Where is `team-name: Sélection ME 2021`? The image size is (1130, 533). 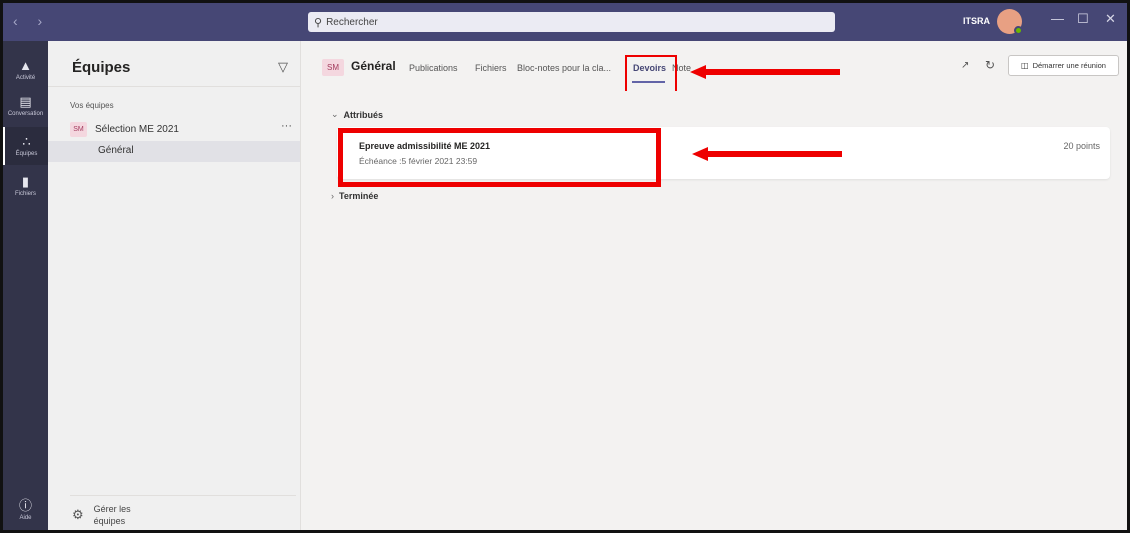 team-name: Sélection ME 2021 is located at coordinates (137, 129).